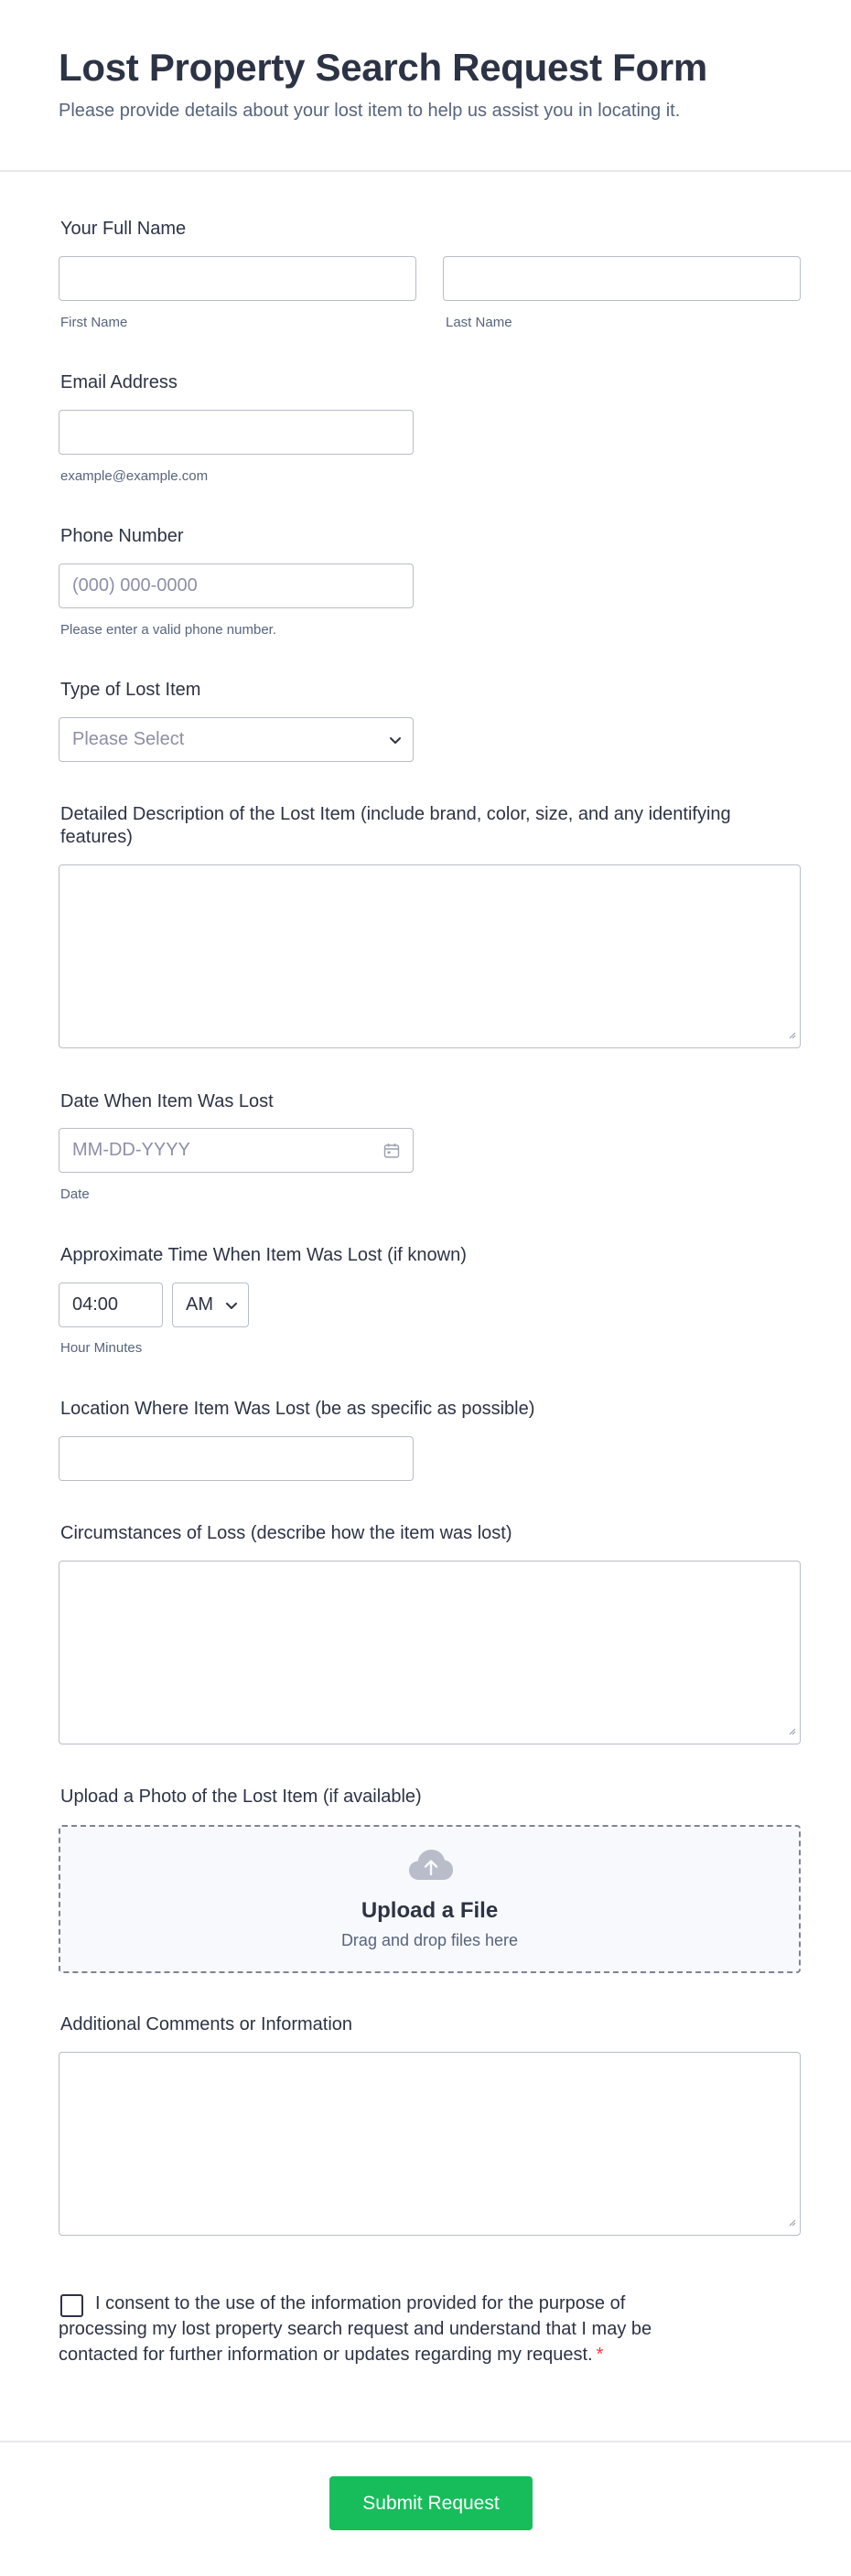 The height and width of the screenshot is (2576, 851). I want to click on last-name-input, so click(622, 278).